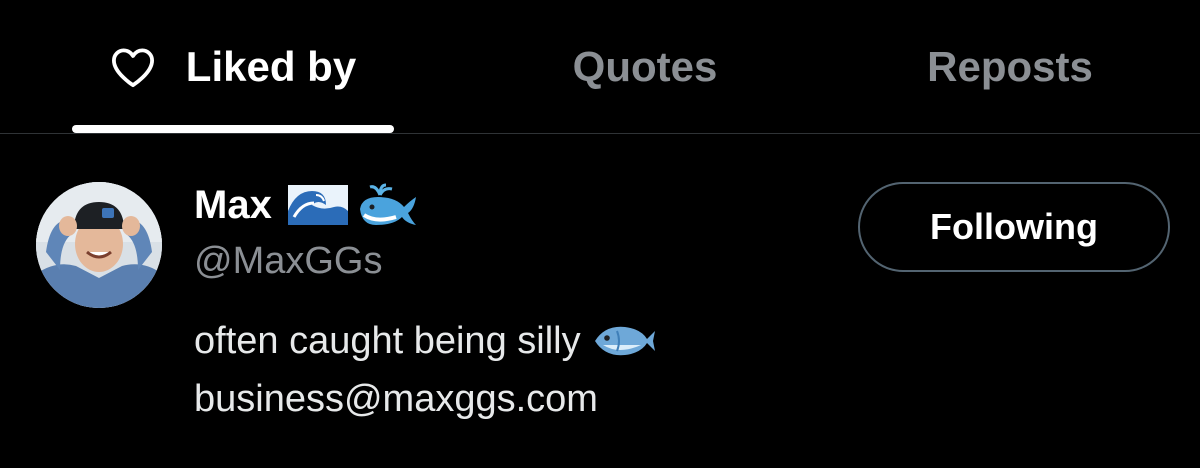 This screenshot has height=468, width=1200. I want to click on tab-reposts: Reposts, so click(1010, 66).